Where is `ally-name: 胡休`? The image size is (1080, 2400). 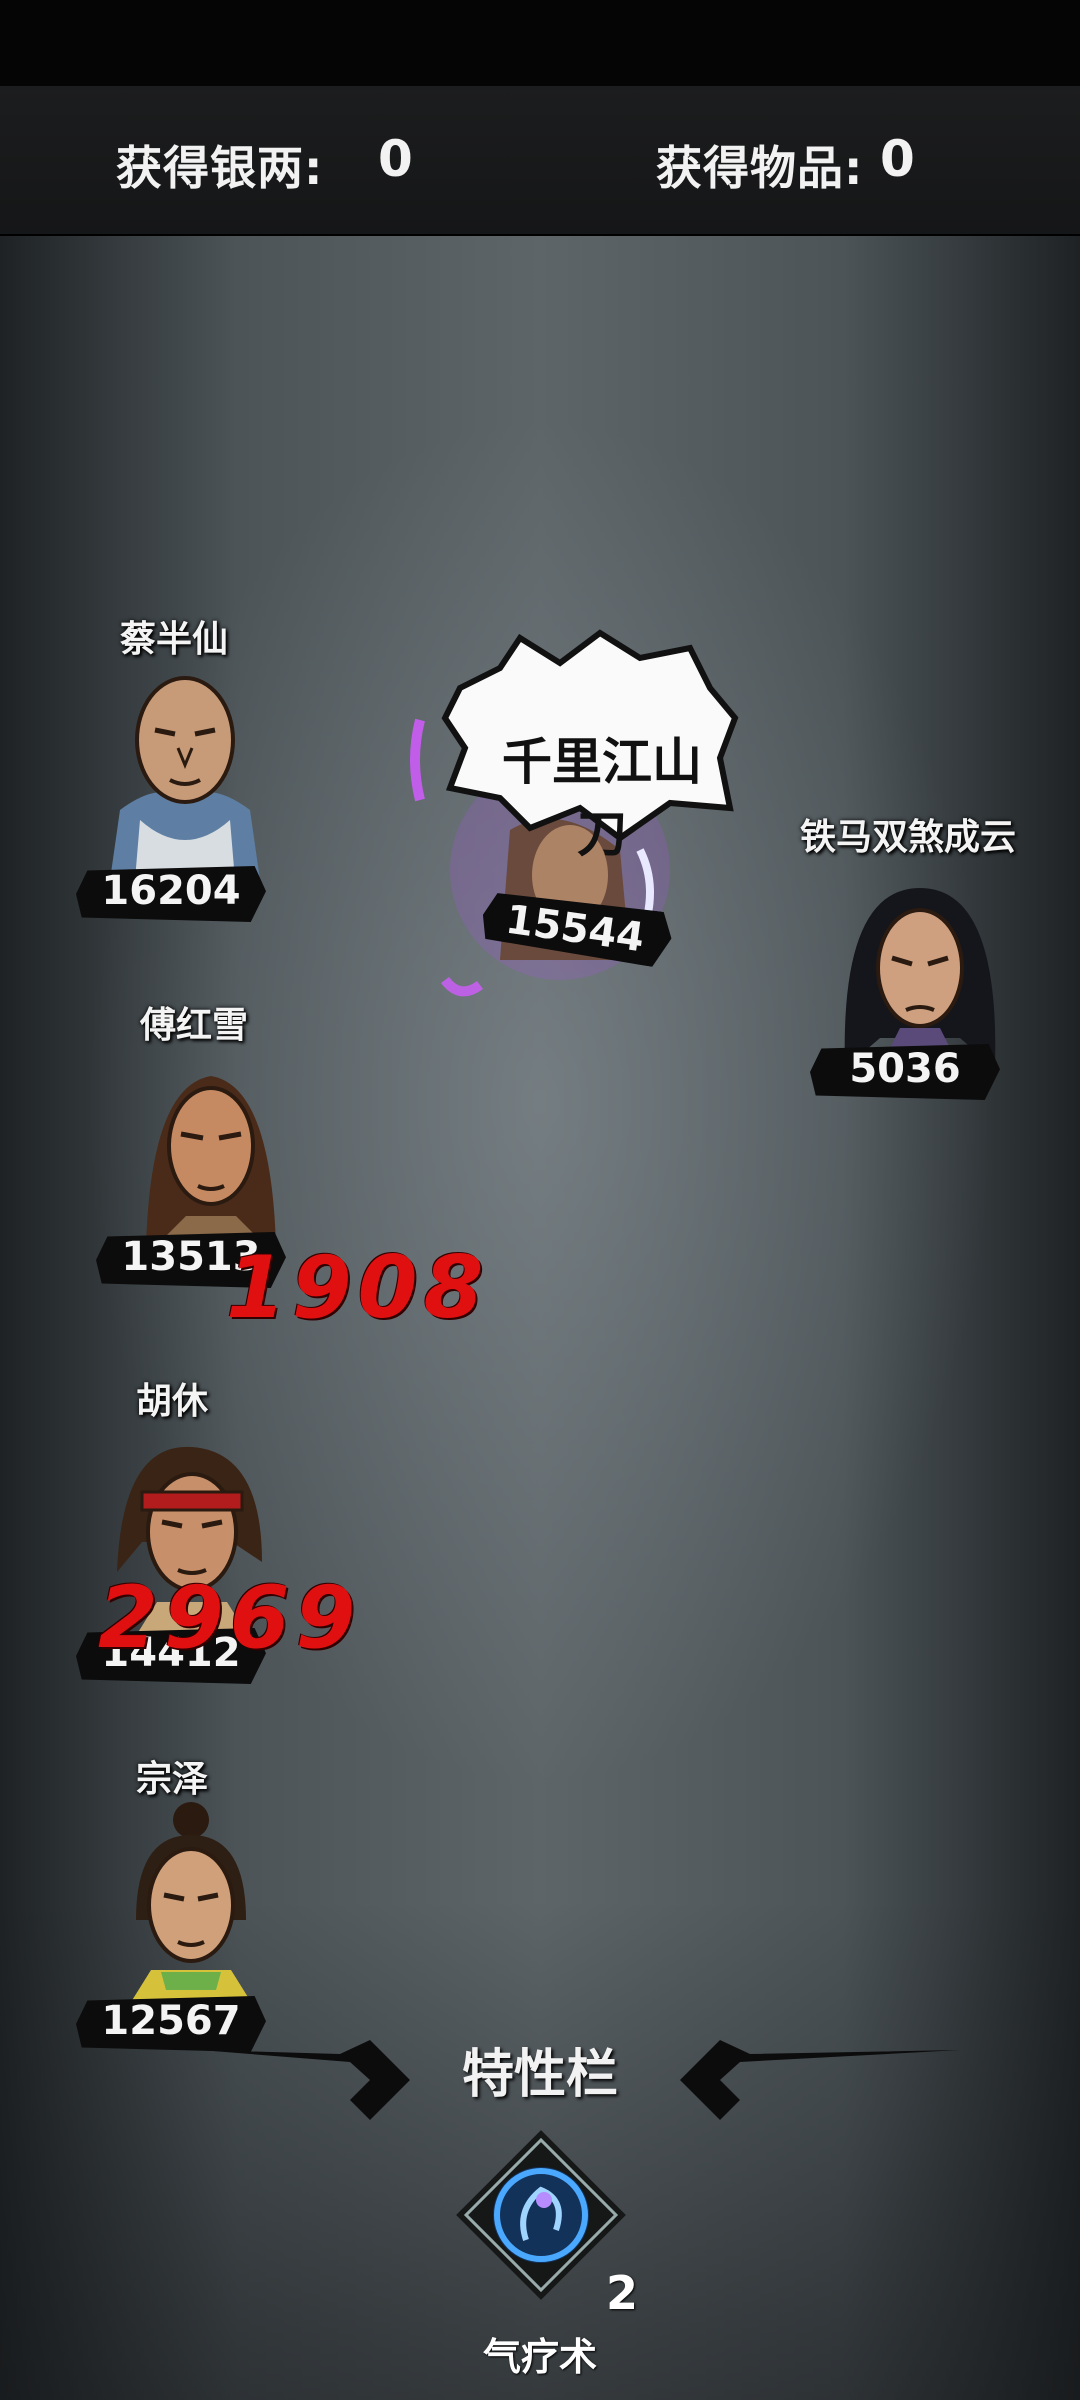 ally-name: 胡休 is located at coordinates (172, 1401).